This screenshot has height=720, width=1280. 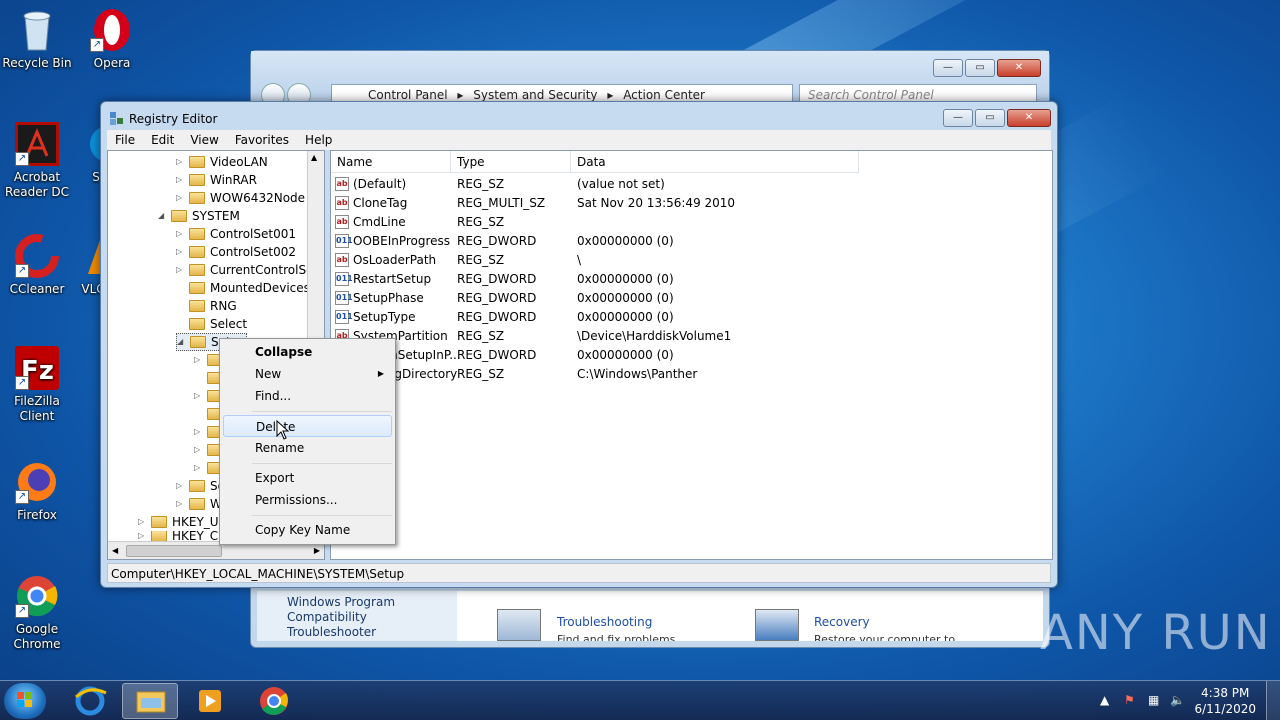 I want to click on show-hidden-icons: ▲, so click(x=1104, y=700).